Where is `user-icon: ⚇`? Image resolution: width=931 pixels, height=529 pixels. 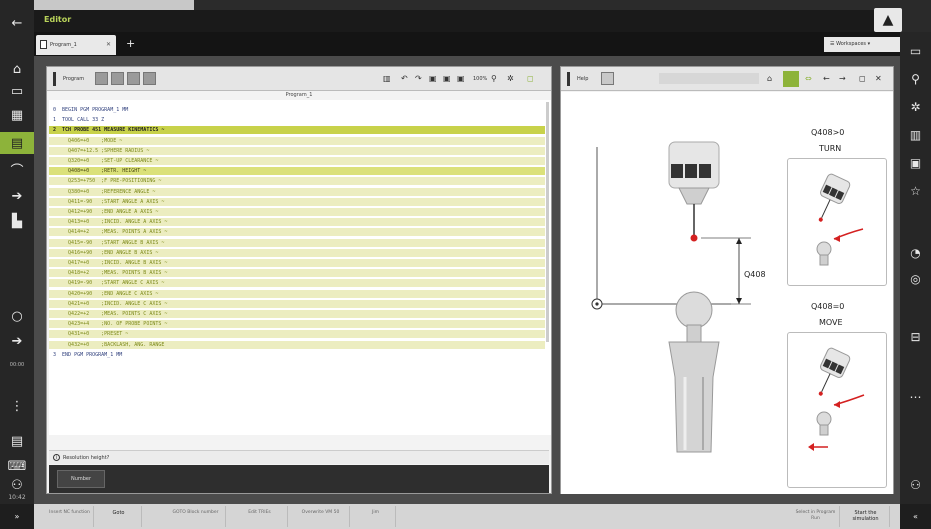
user-icon: ⚇ is located at coordinates (17, 485).